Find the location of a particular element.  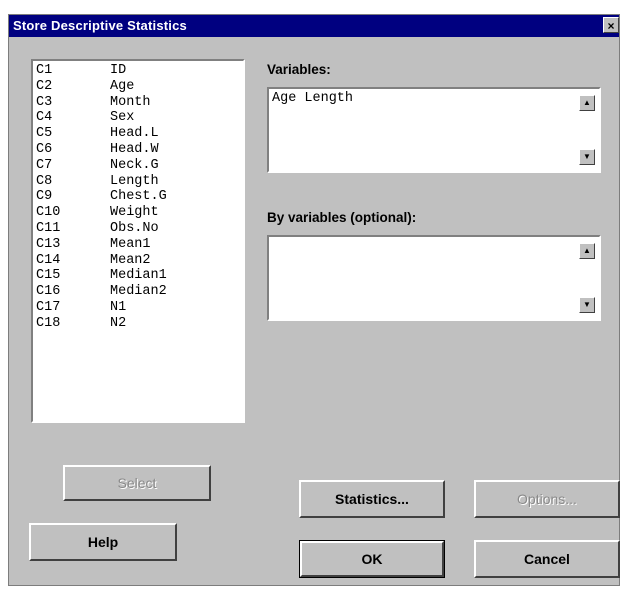

column-id: C10 is located at coordinates (48, 213).